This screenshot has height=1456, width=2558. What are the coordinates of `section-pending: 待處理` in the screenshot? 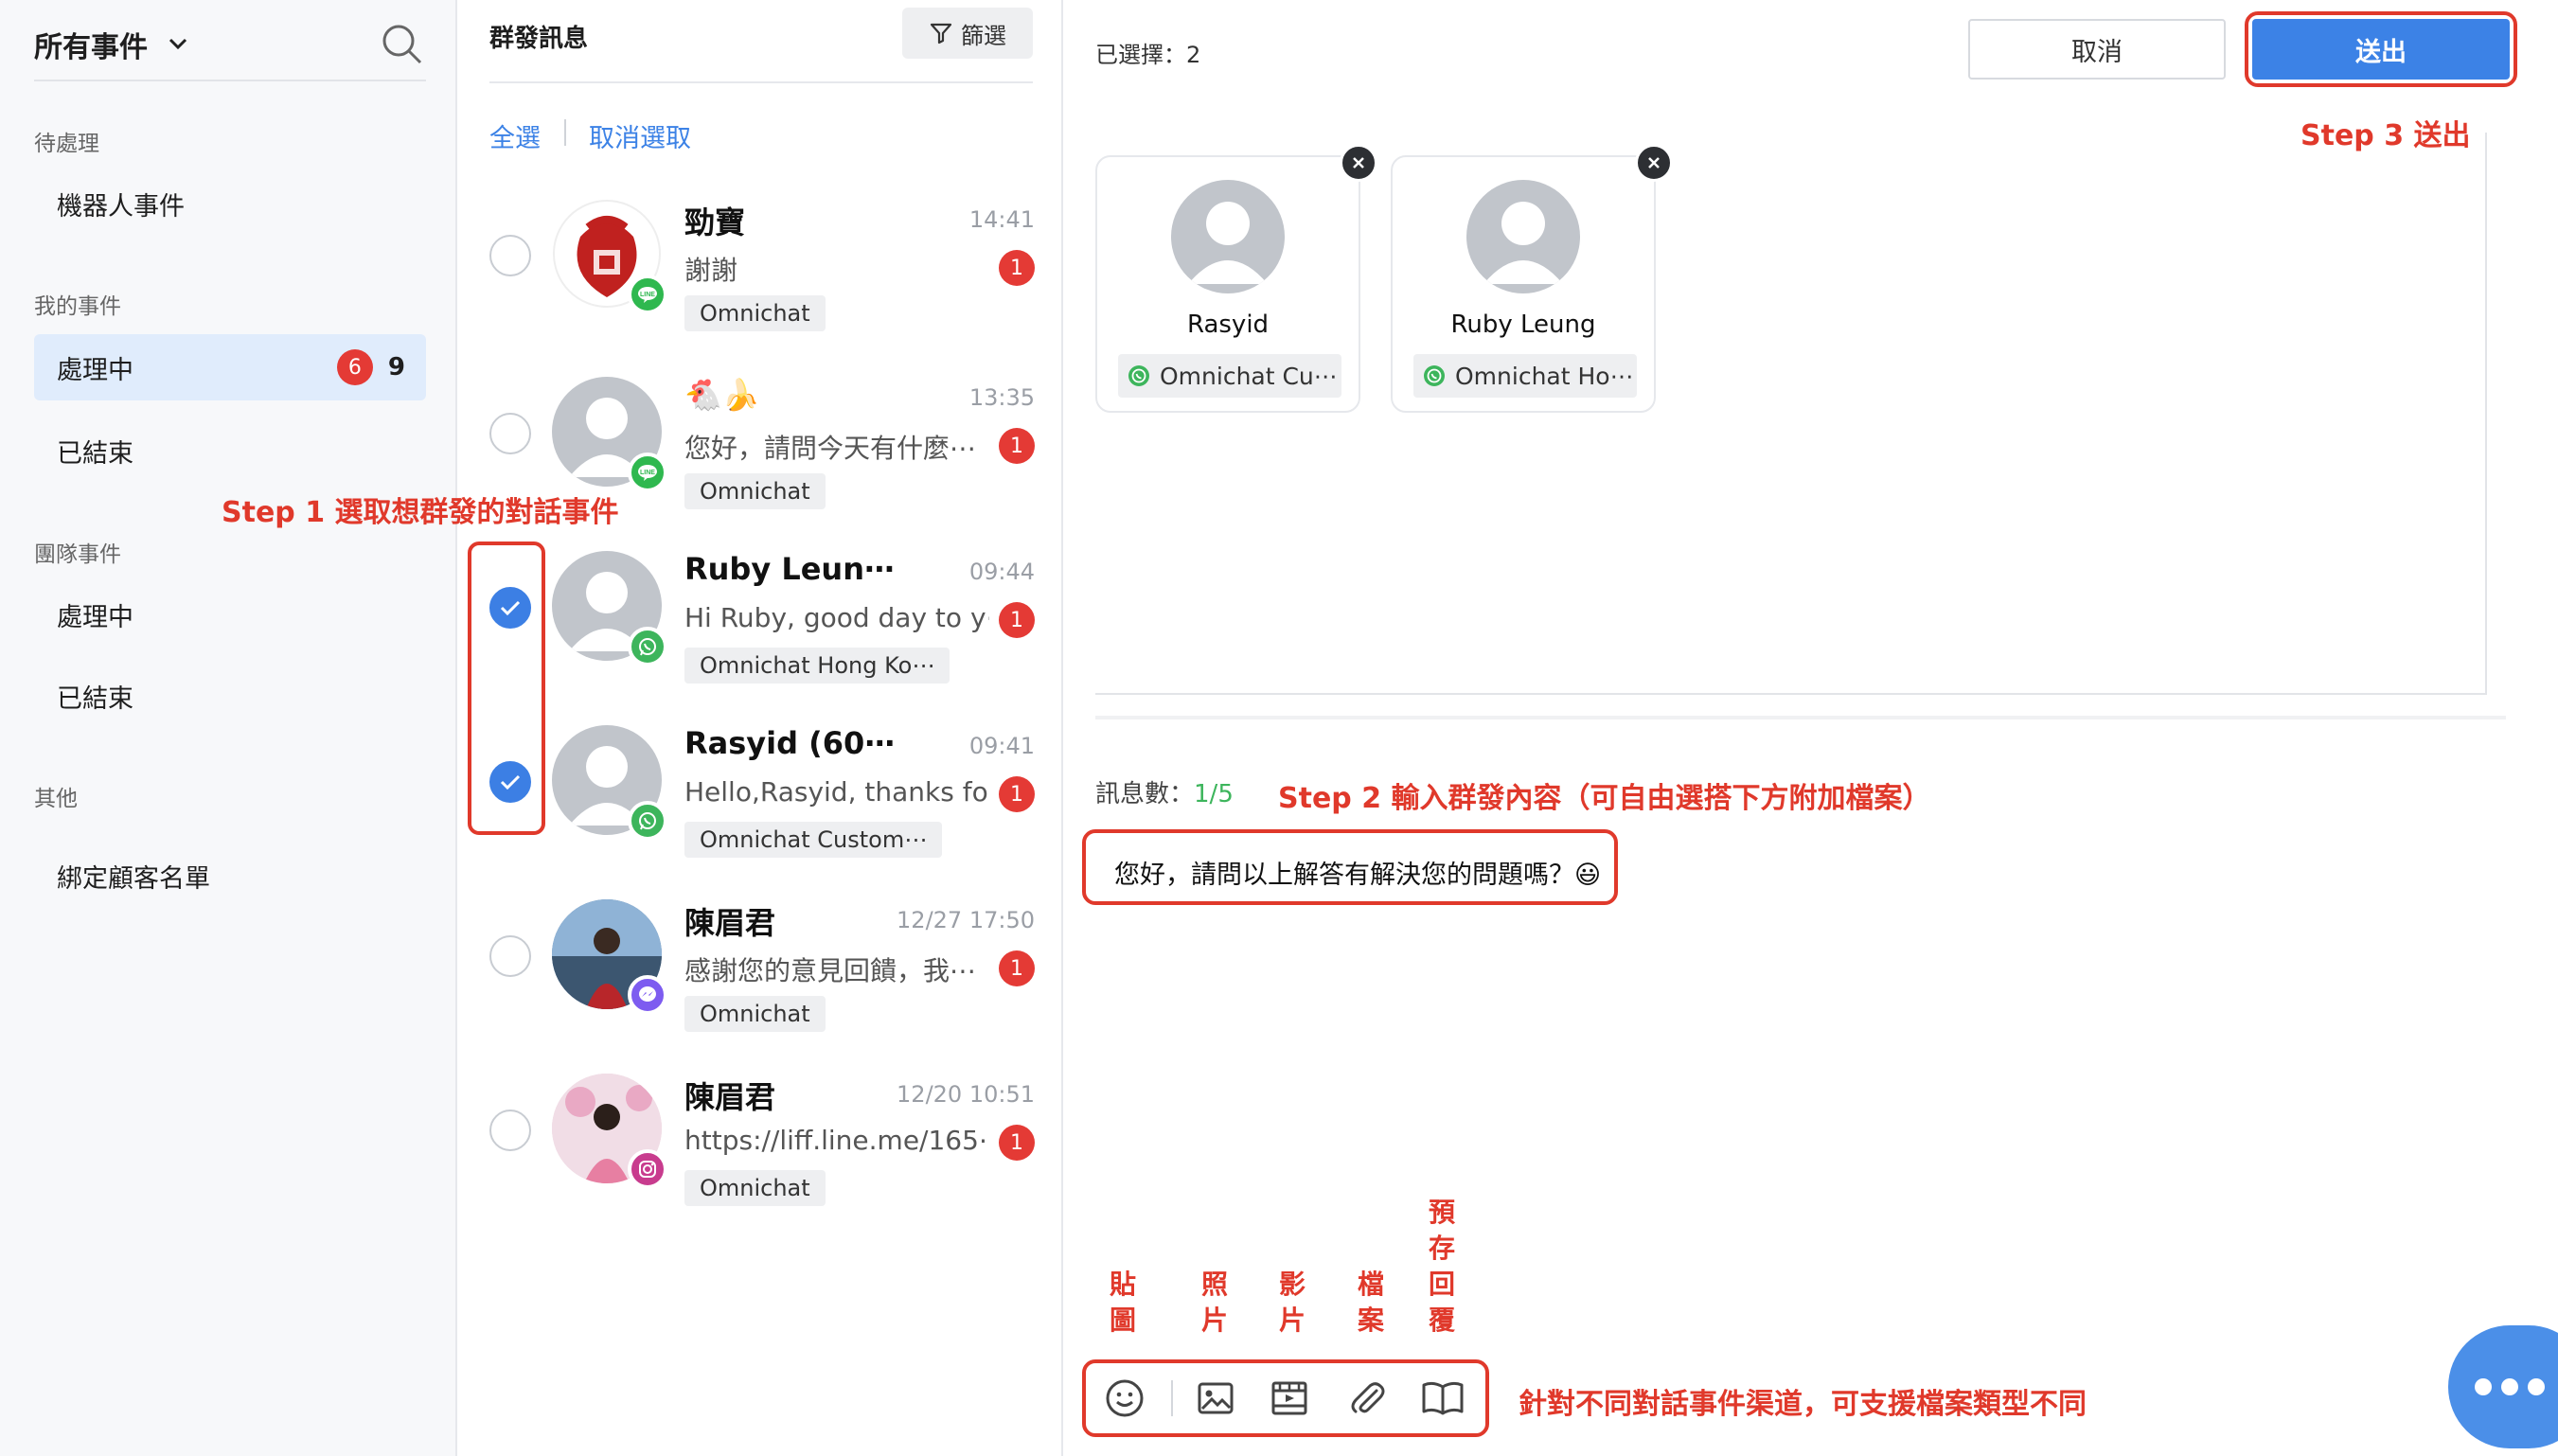 It's located at (66, 144).